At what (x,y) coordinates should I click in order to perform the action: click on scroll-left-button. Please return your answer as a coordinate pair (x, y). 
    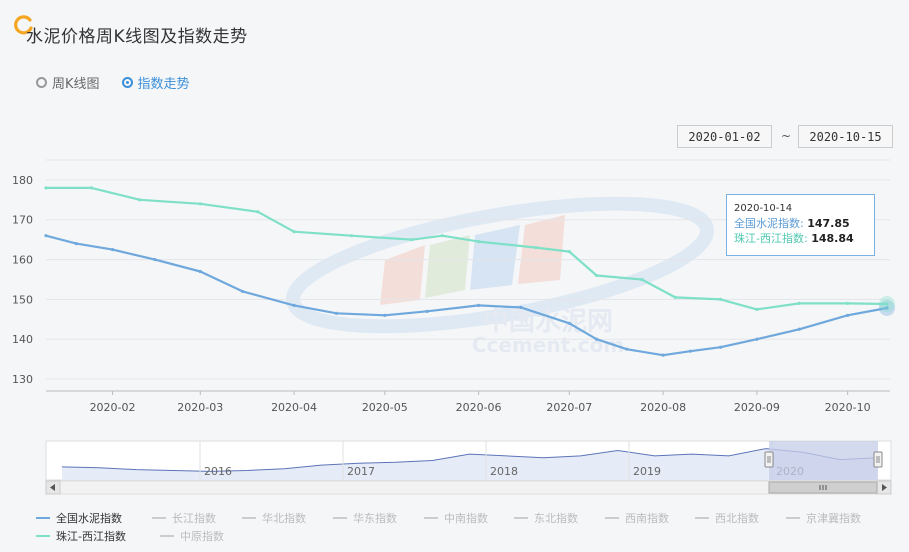
    Looking at the image, I should click on (53, 487).